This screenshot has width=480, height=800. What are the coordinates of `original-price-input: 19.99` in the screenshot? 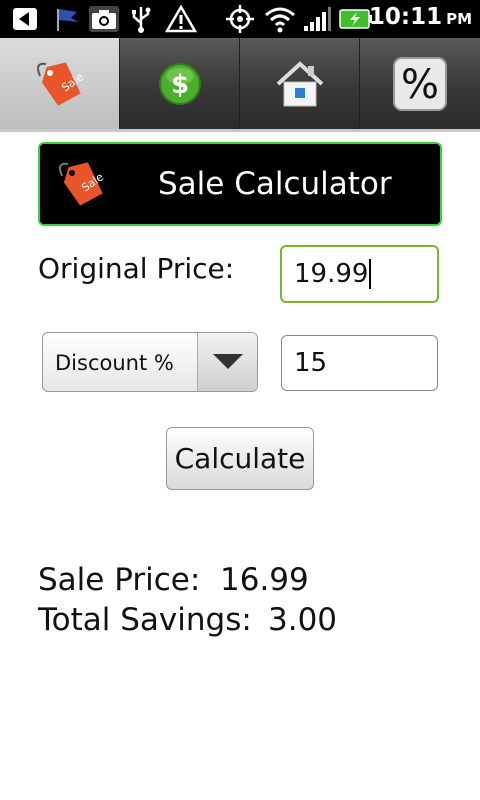 It's located at (359, 274).